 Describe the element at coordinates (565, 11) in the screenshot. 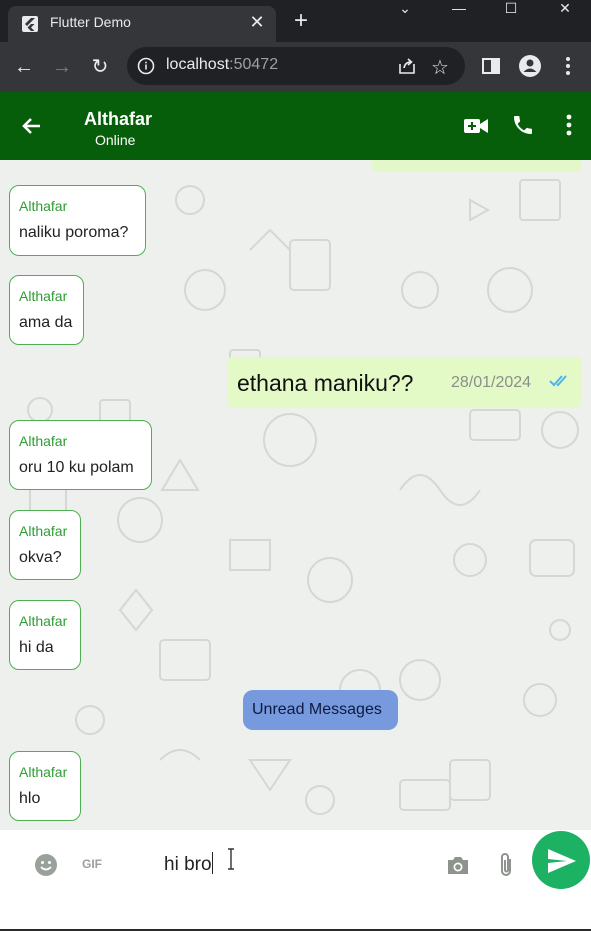

I see `window-close-icon: ✕` at that location.